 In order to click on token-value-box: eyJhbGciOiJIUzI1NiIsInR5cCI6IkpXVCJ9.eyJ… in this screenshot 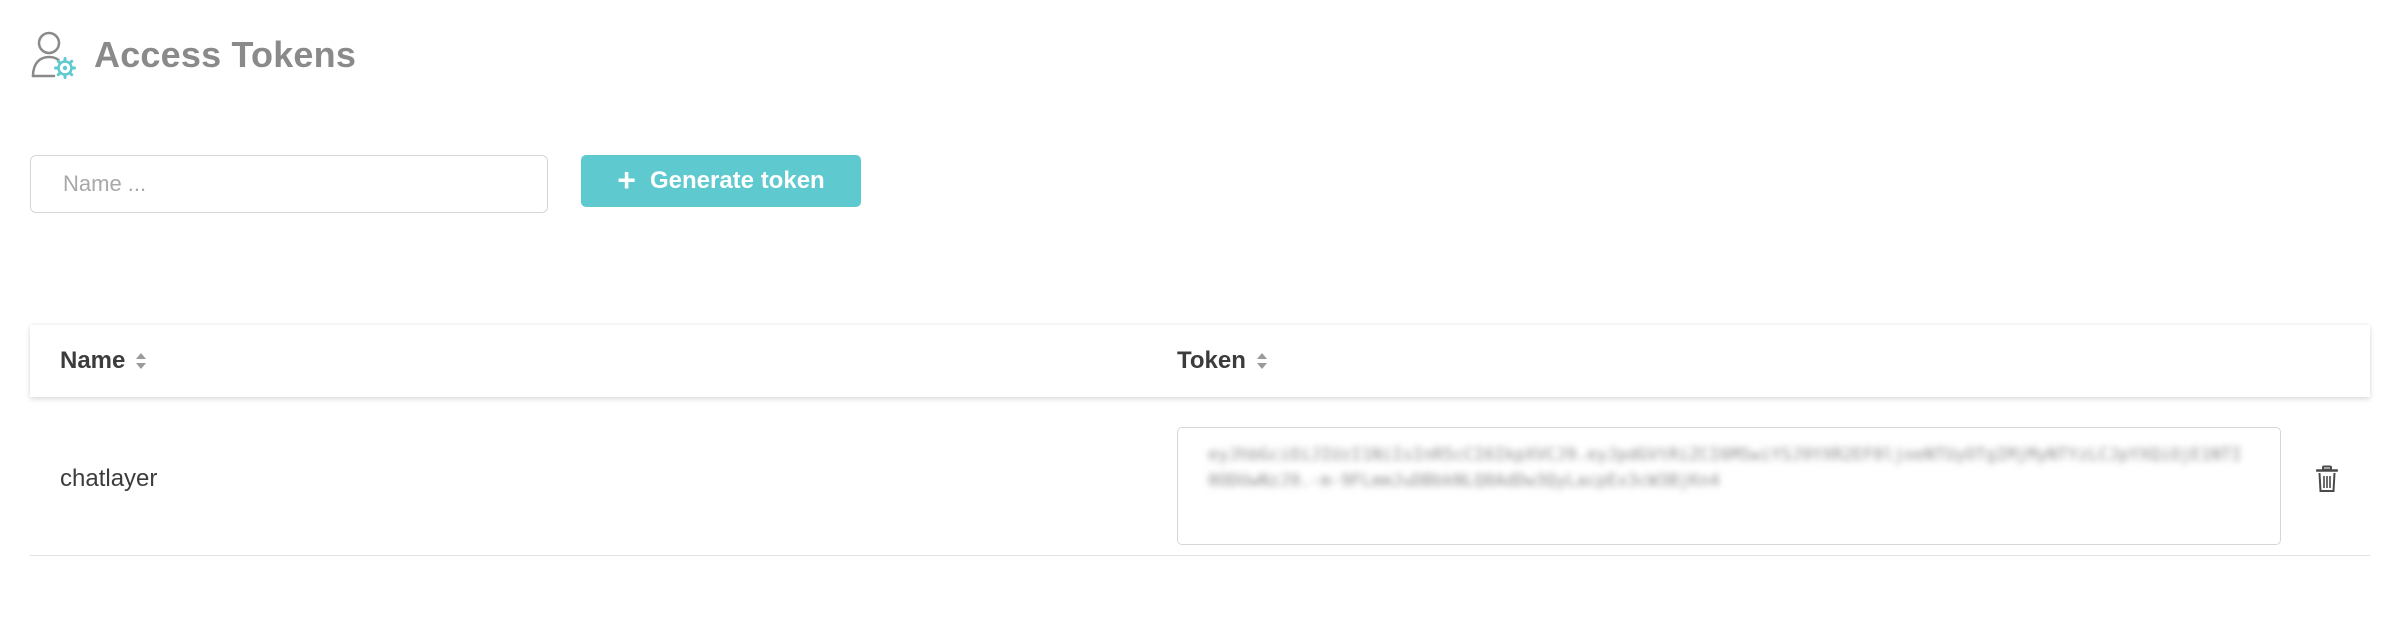, I will do `click(1729, 486)`.